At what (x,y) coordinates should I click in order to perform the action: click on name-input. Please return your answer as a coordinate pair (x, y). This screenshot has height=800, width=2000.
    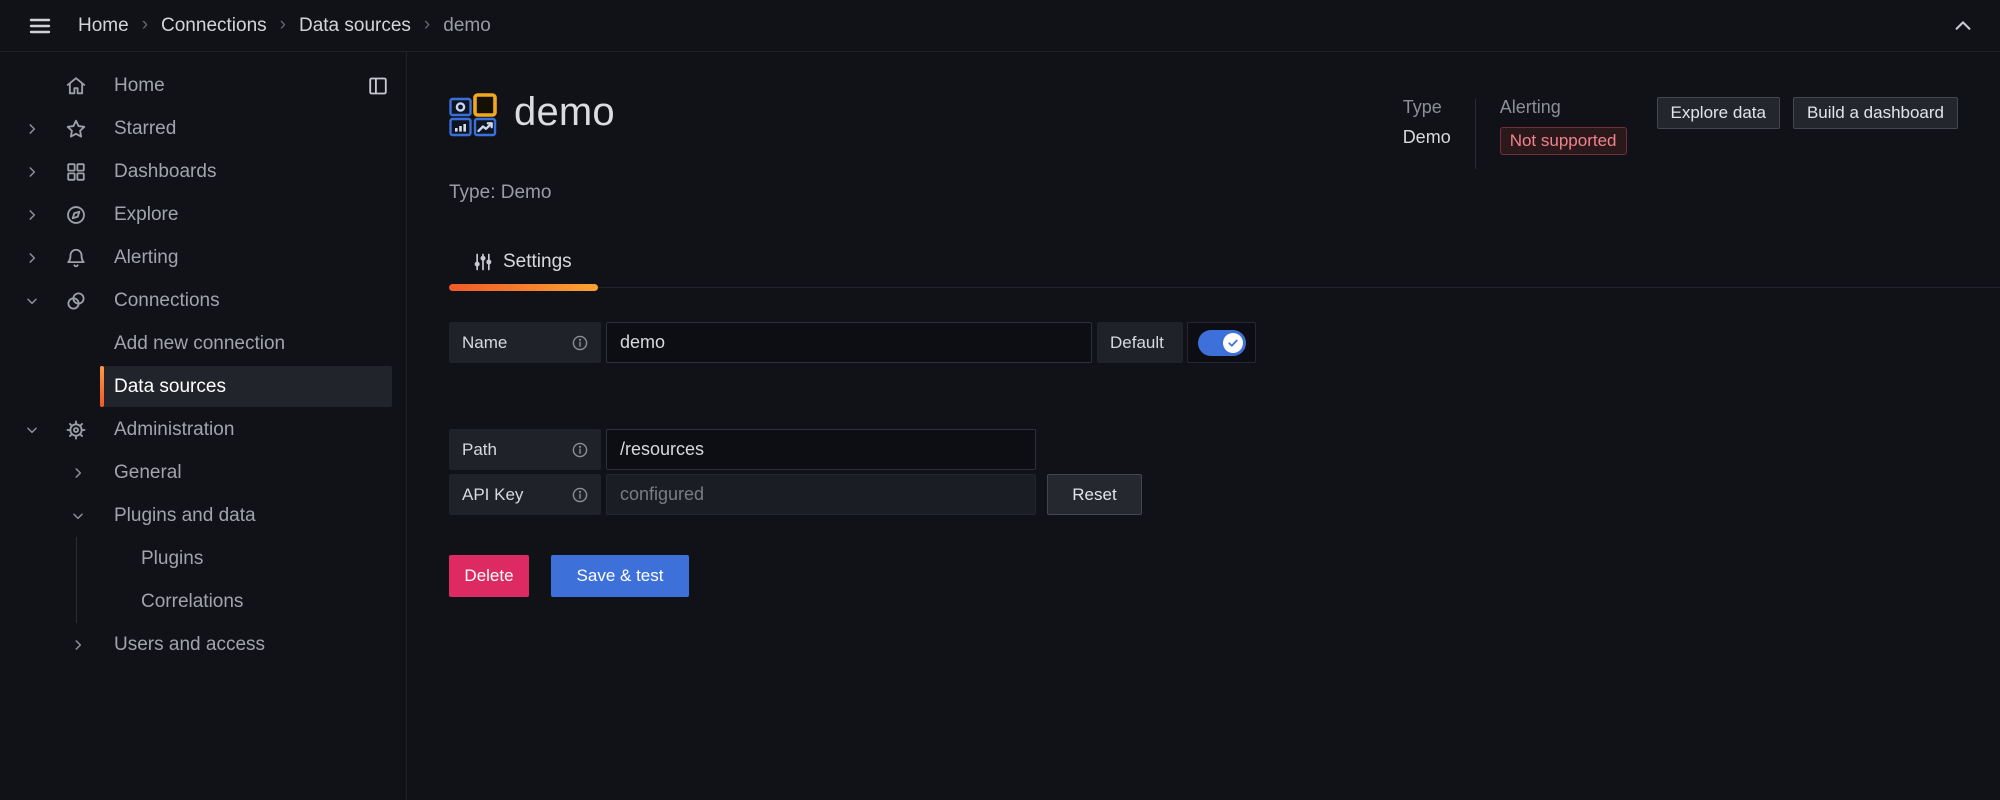
    Looking at the image, I should click on (849, 342).